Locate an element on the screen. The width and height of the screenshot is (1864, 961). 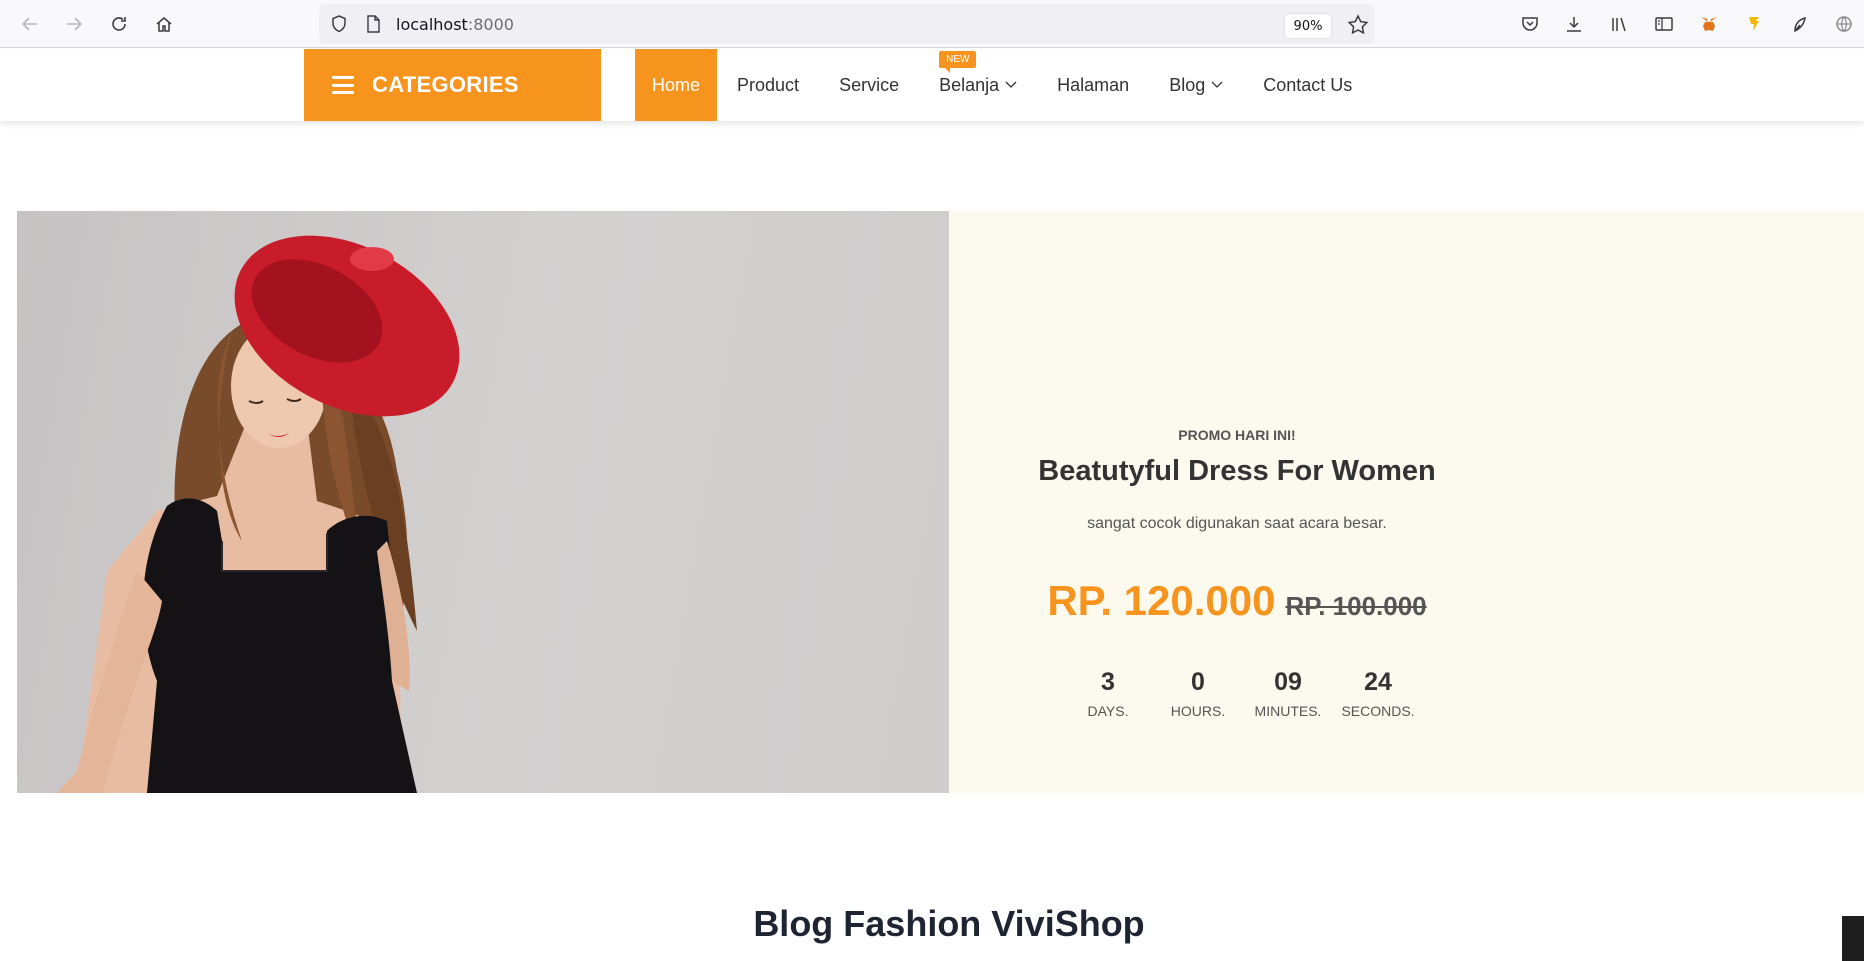
library-icon is located at coordinates (1619, 24).